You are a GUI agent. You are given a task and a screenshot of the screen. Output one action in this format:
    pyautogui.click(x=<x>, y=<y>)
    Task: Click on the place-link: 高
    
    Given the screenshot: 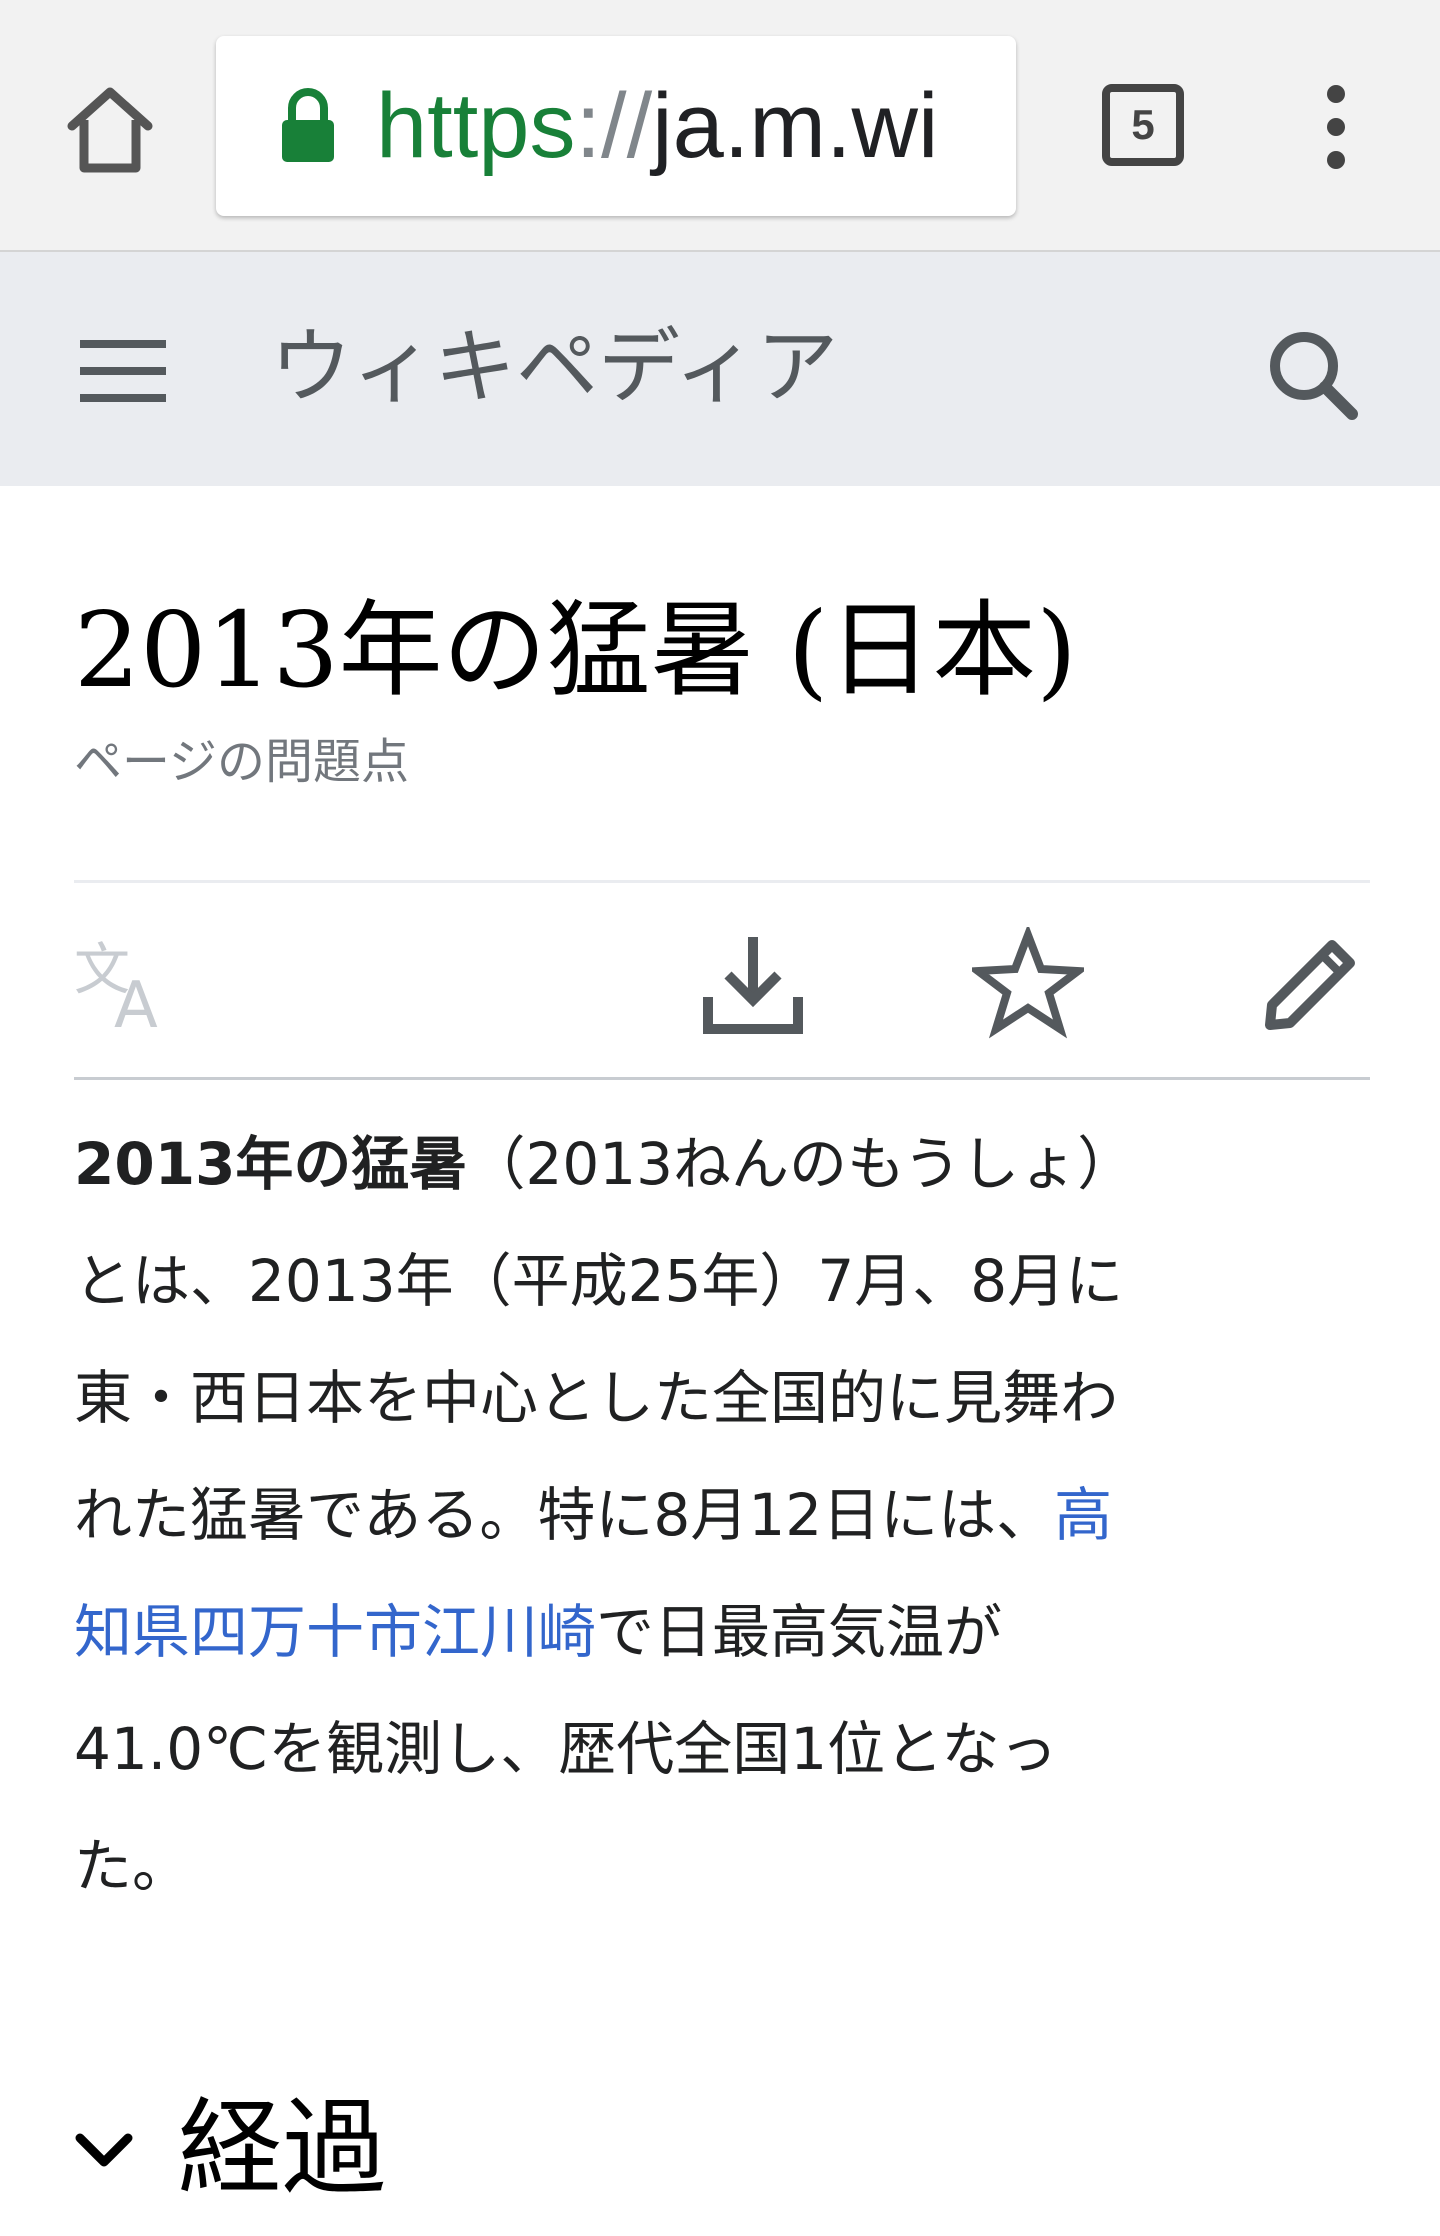 What is the action you would take?
    pyautogui.click(x=1083, y=1515)
    